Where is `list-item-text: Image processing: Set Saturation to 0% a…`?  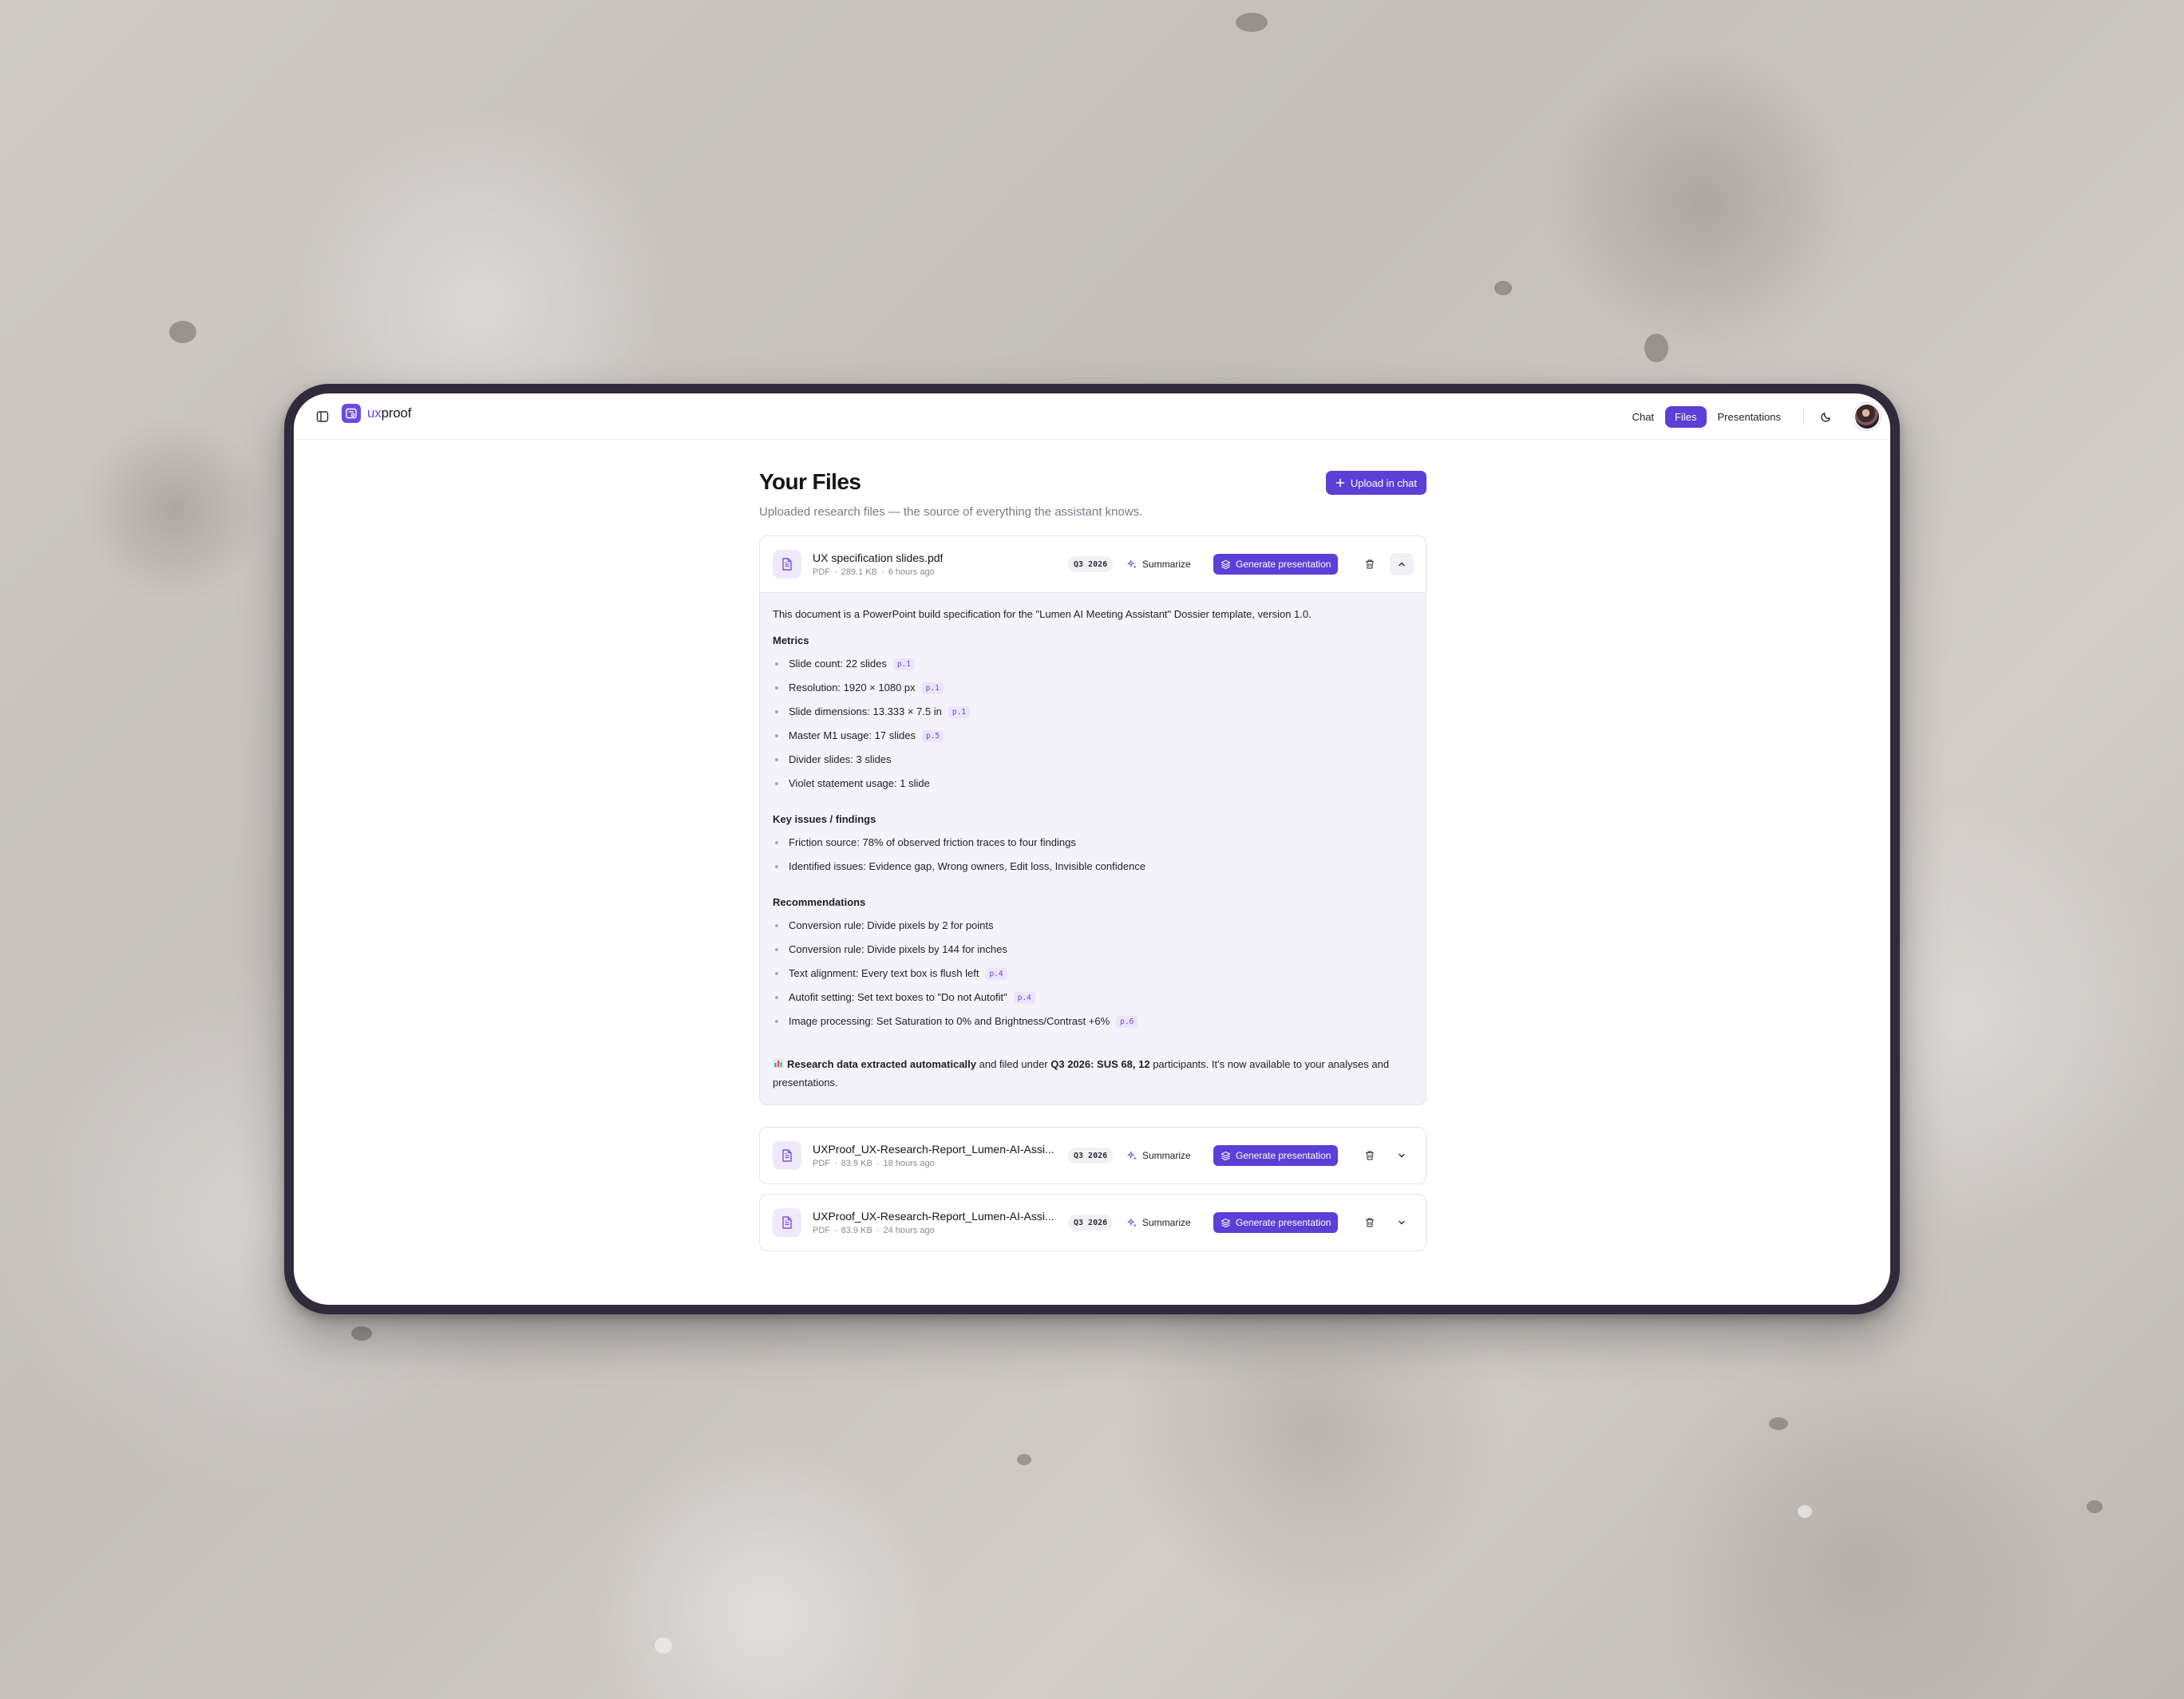
list-item-text: Image processing: Set Saturation to 0% a… is located at coordinates (949, 1021).